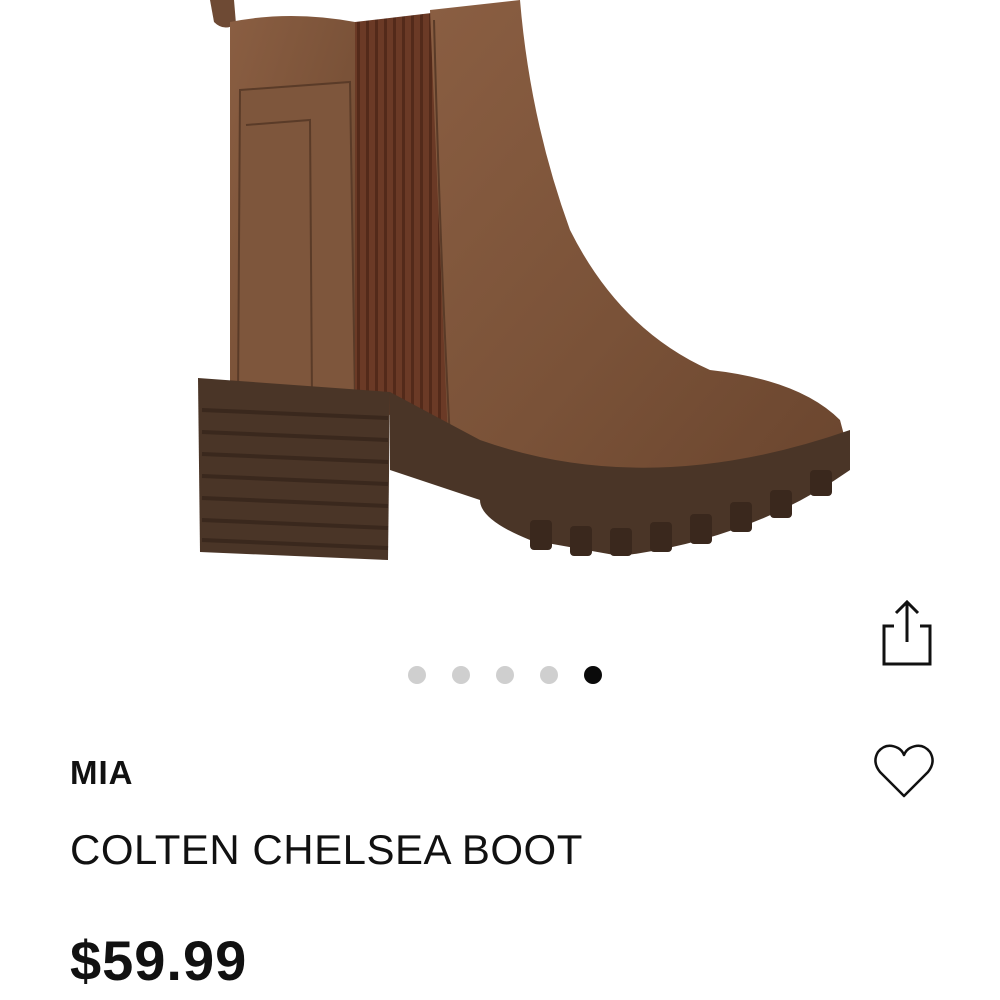  What do you see at coordinates (102, 773) in the screenshot?
I see `brand-name: MIA` at bounding box center [102, 773].